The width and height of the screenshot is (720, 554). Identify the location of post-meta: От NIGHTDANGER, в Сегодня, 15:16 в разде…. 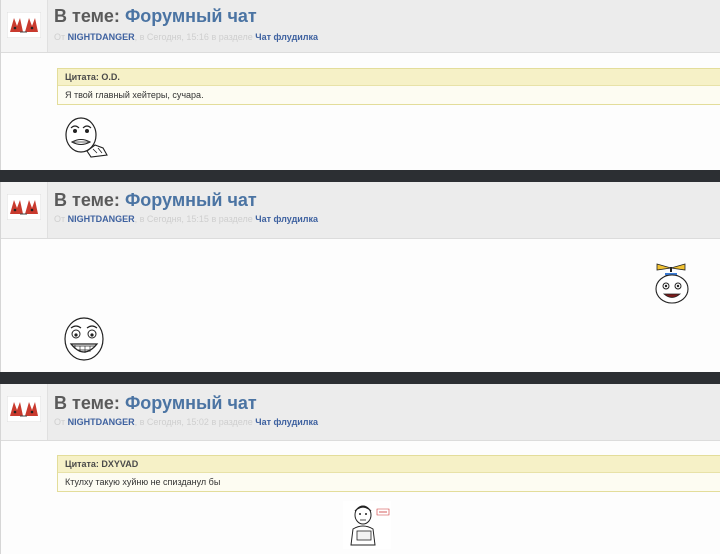
(186, 37).